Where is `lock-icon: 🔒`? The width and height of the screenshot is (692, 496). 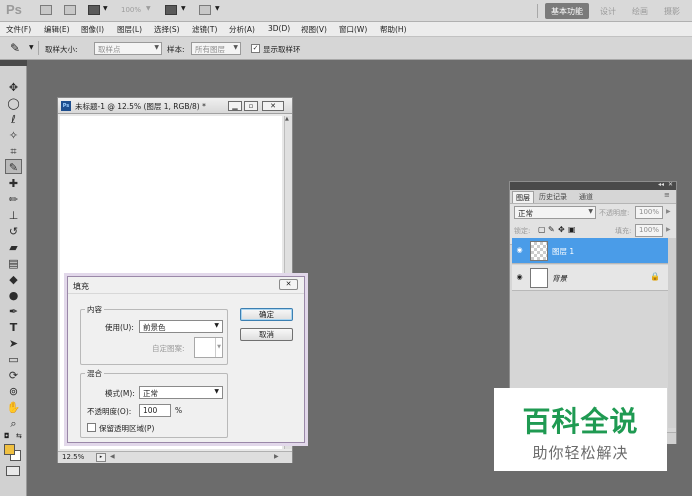
lock-icon: 🔒 is located at coordinates (655, 276).